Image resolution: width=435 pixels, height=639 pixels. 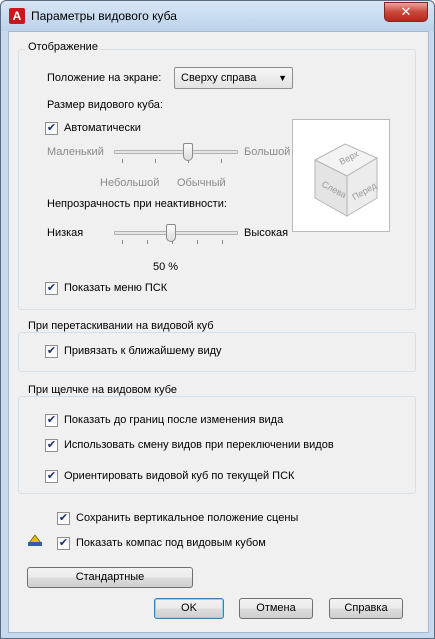 I want to click on orient-to-ucs-checkbox: ✔, so click(x=51, y=476).